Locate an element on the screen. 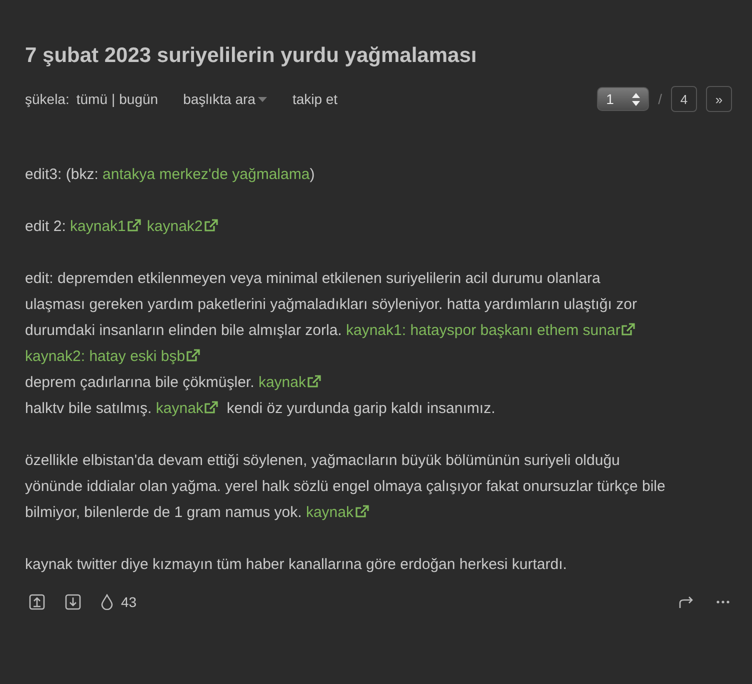 This screenshot has width=752, height=684. droplet-icon is located at coordinates (107, 602).